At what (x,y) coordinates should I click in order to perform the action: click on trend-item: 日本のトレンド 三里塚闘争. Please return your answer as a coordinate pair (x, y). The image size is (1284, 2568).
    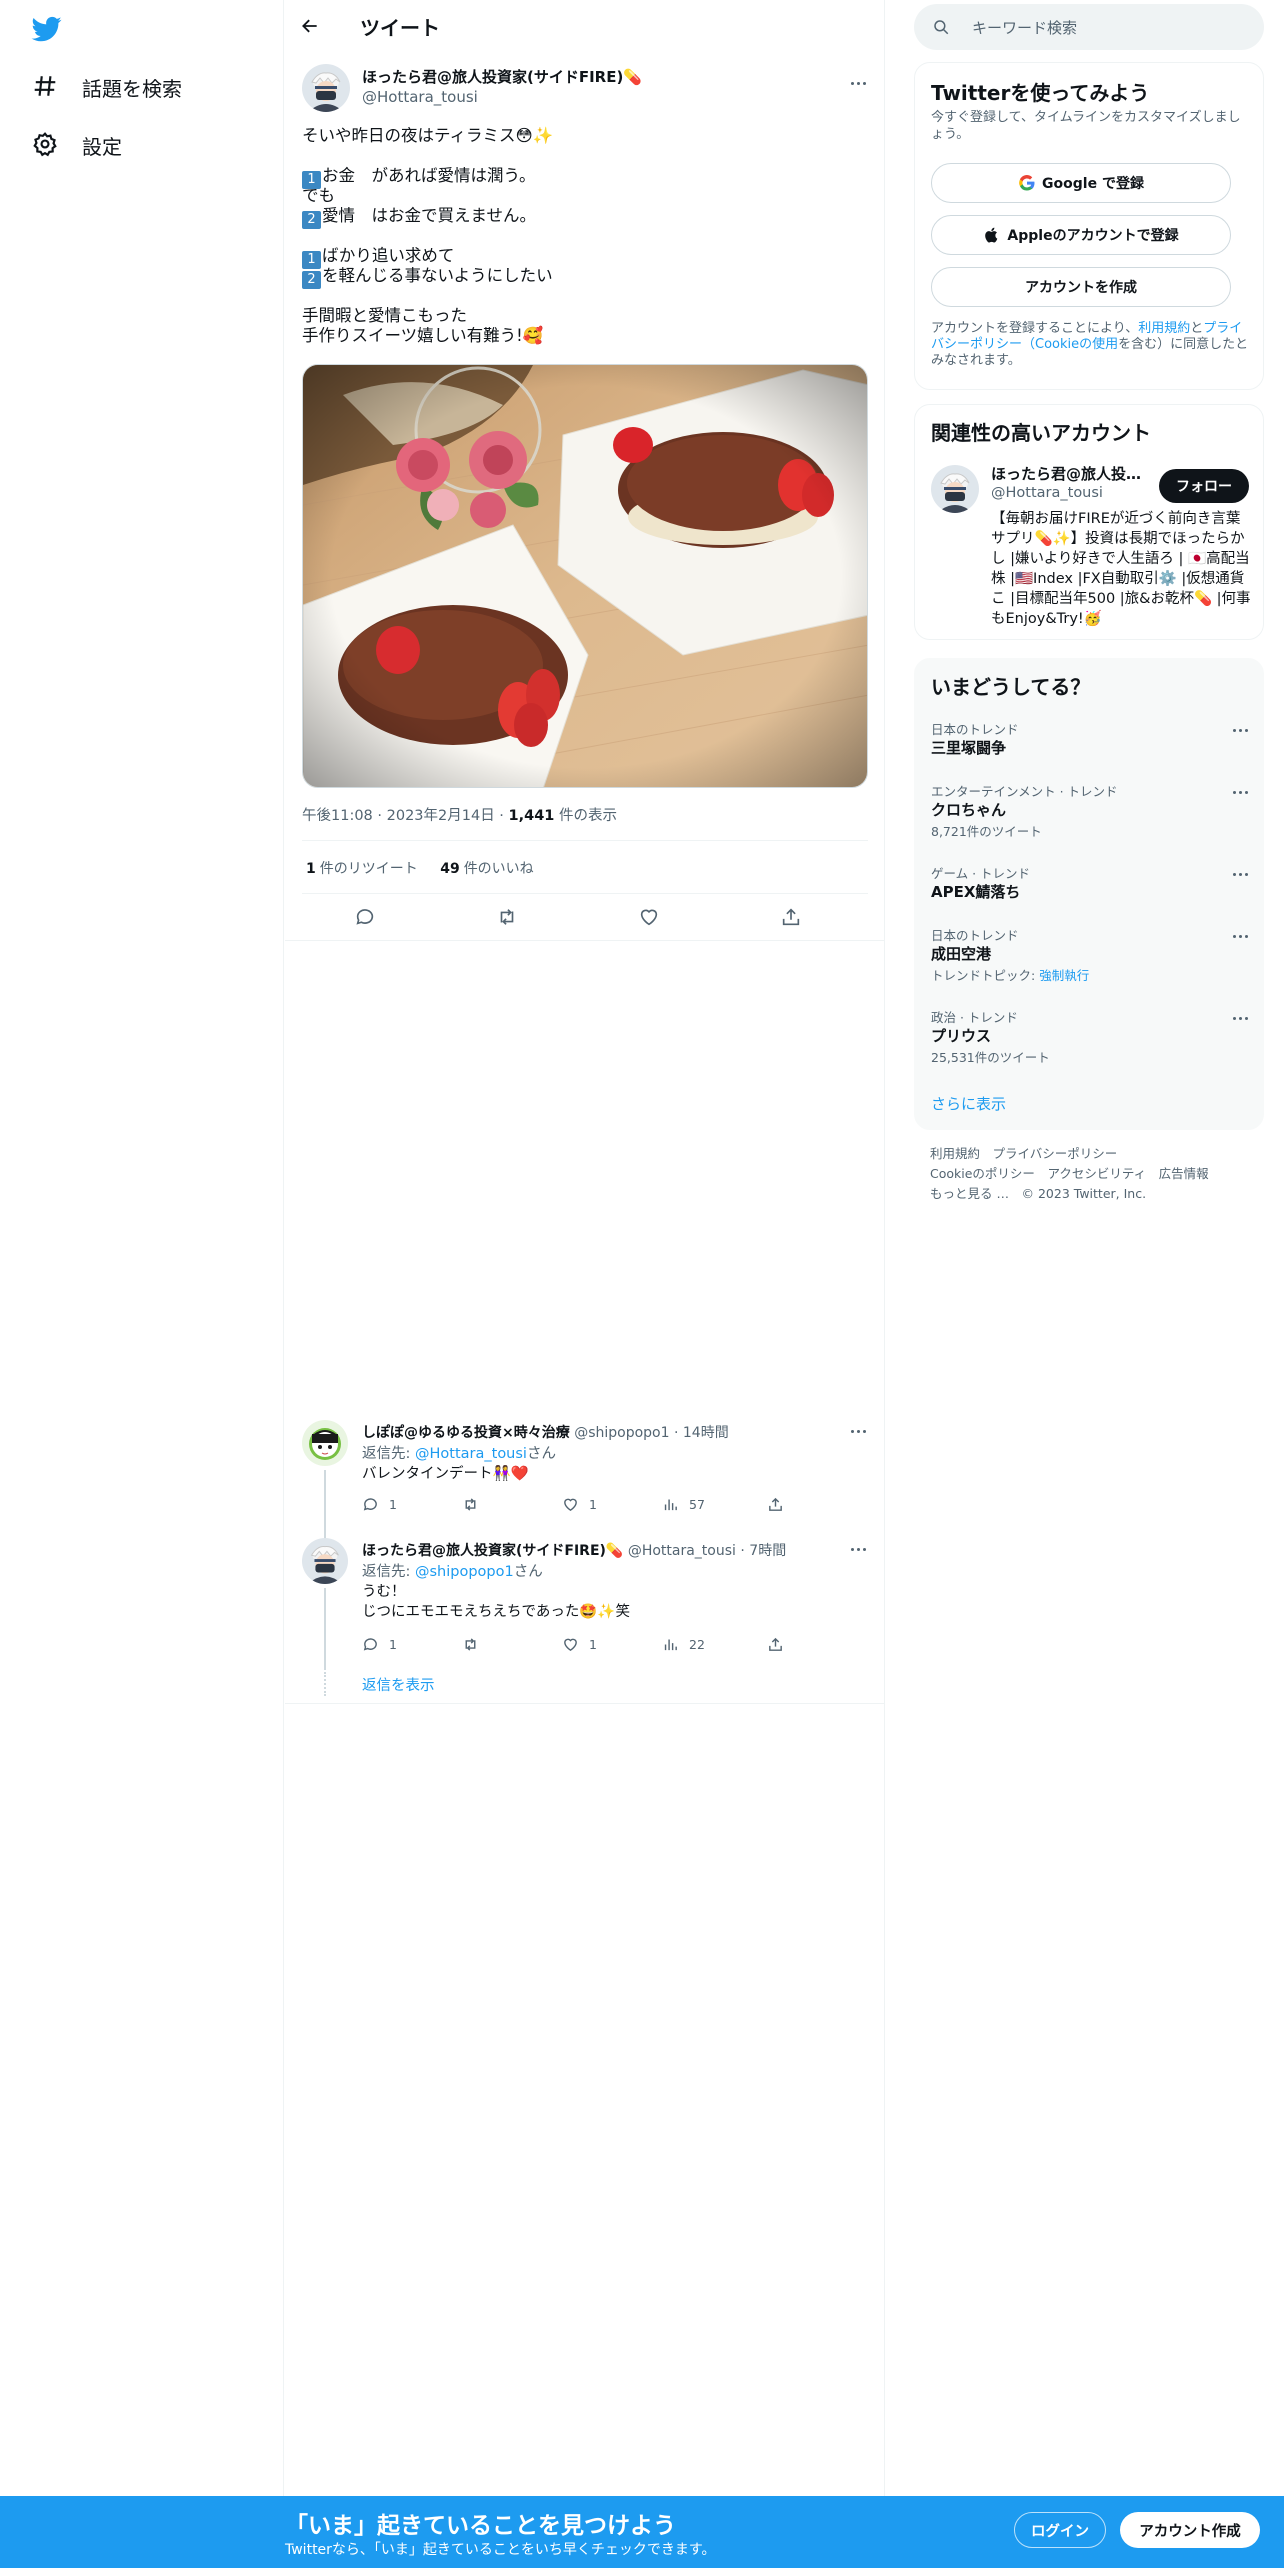
    Looking at the image, I should click on (1090, 749).